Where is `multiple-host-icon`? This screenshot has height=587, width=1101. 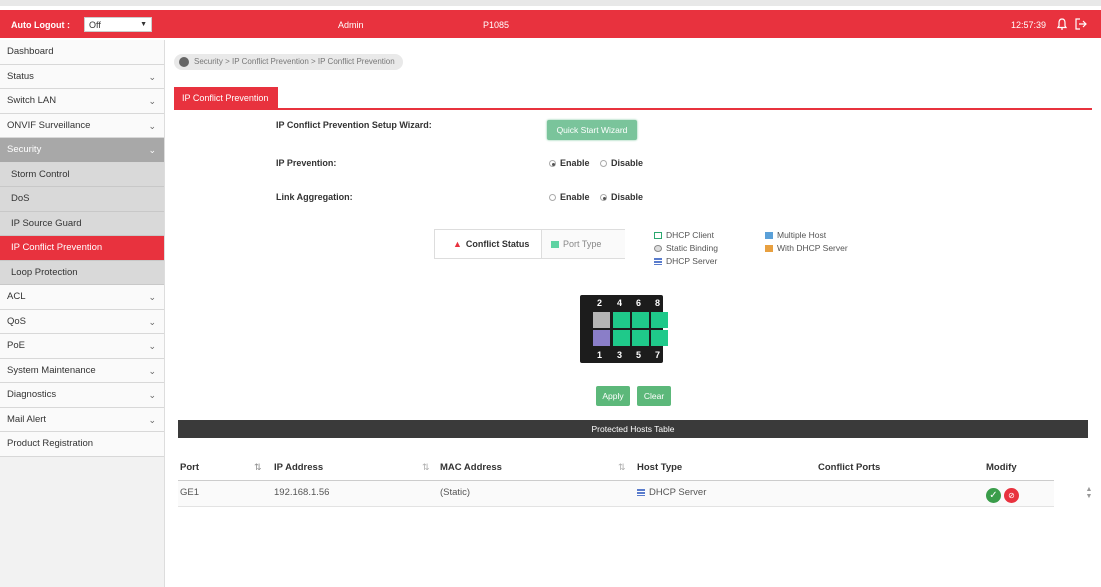
multiple-host-icon is located at coordinates (769, 235).